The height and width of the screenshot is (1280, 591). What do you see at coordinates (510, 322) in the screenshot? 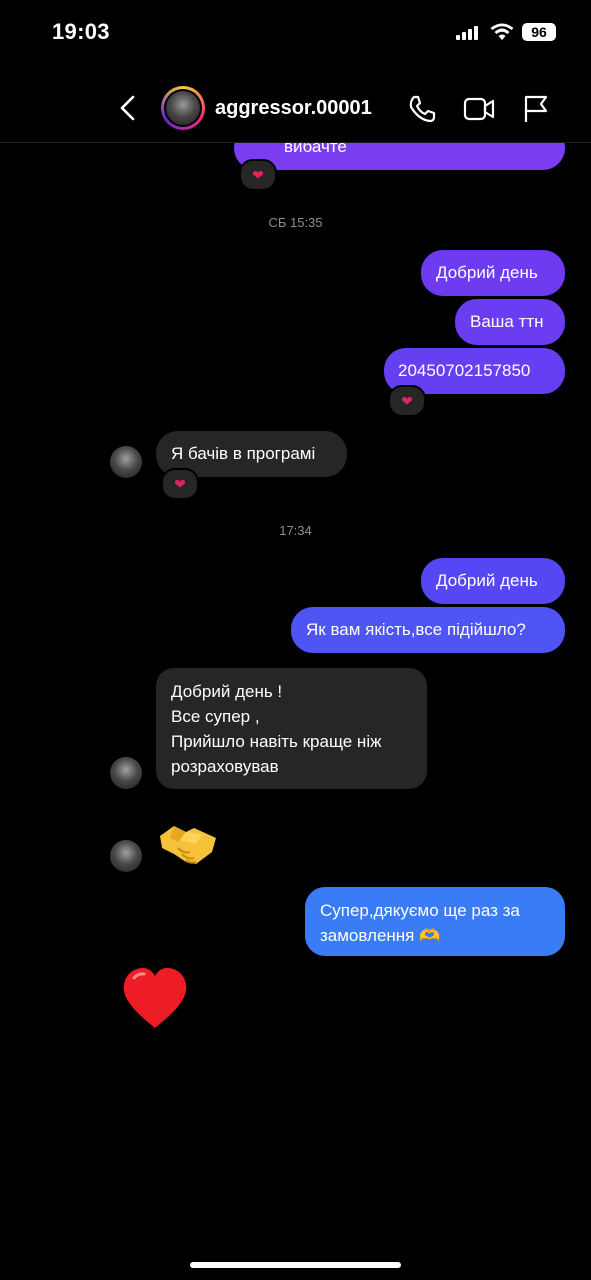
I see `message-bubble-outgoing: Ваша ттн` at bounding box center [510, 322].